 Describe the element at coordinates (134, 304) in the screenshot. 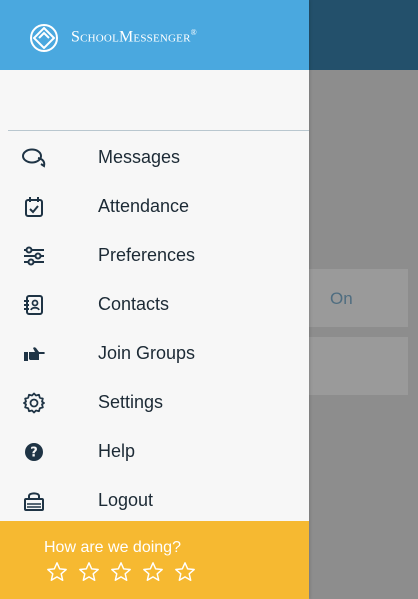

I see `menu-item-label: Contacts` at that location.